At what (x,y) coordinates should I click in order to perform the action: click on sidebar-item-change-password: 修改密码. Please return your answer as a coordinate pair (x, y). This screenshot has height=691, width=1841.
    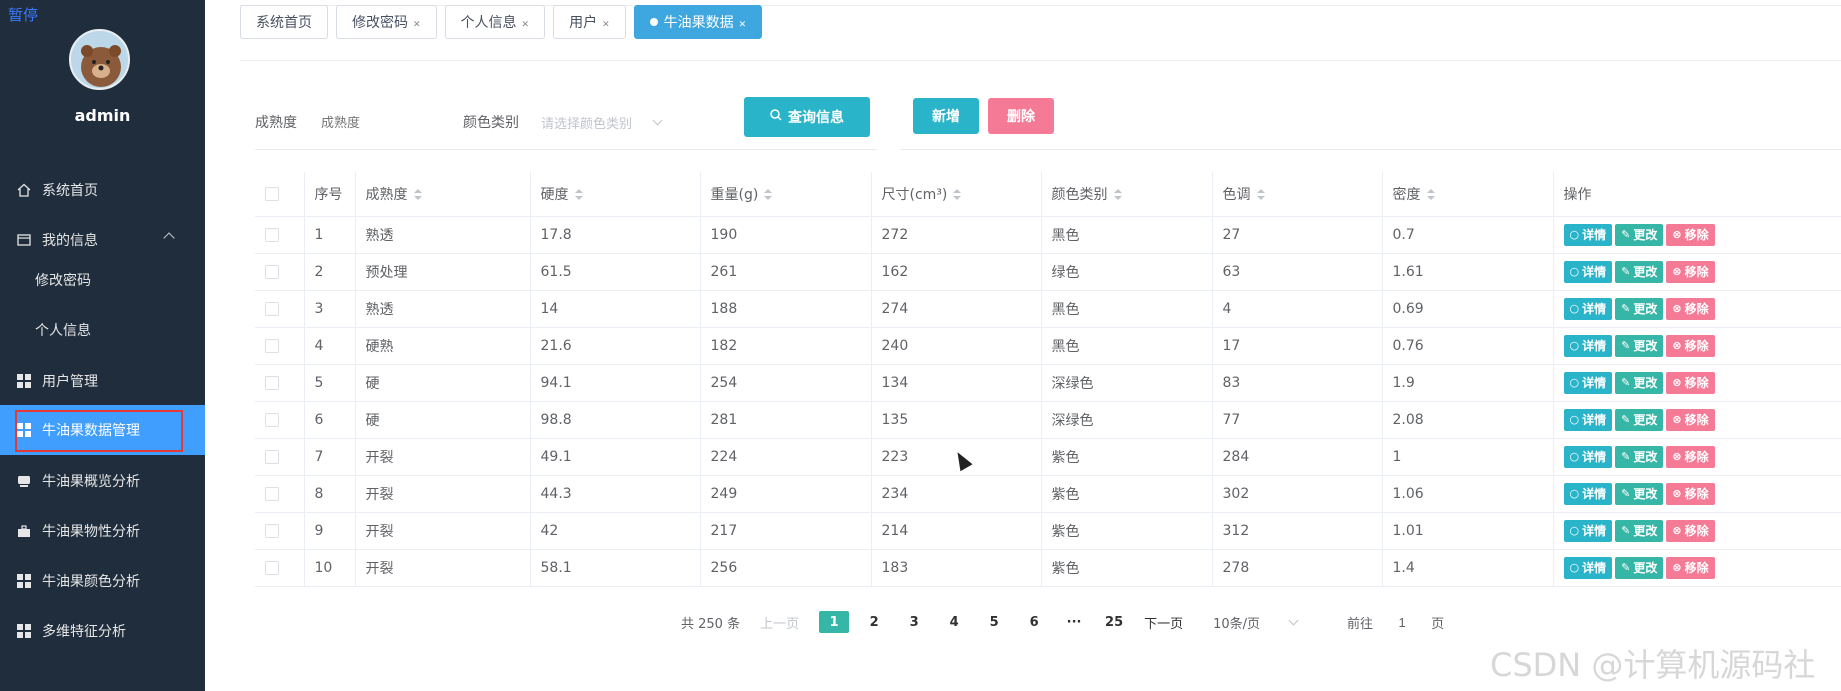
    Looking at the image, I should click on (102, 280).